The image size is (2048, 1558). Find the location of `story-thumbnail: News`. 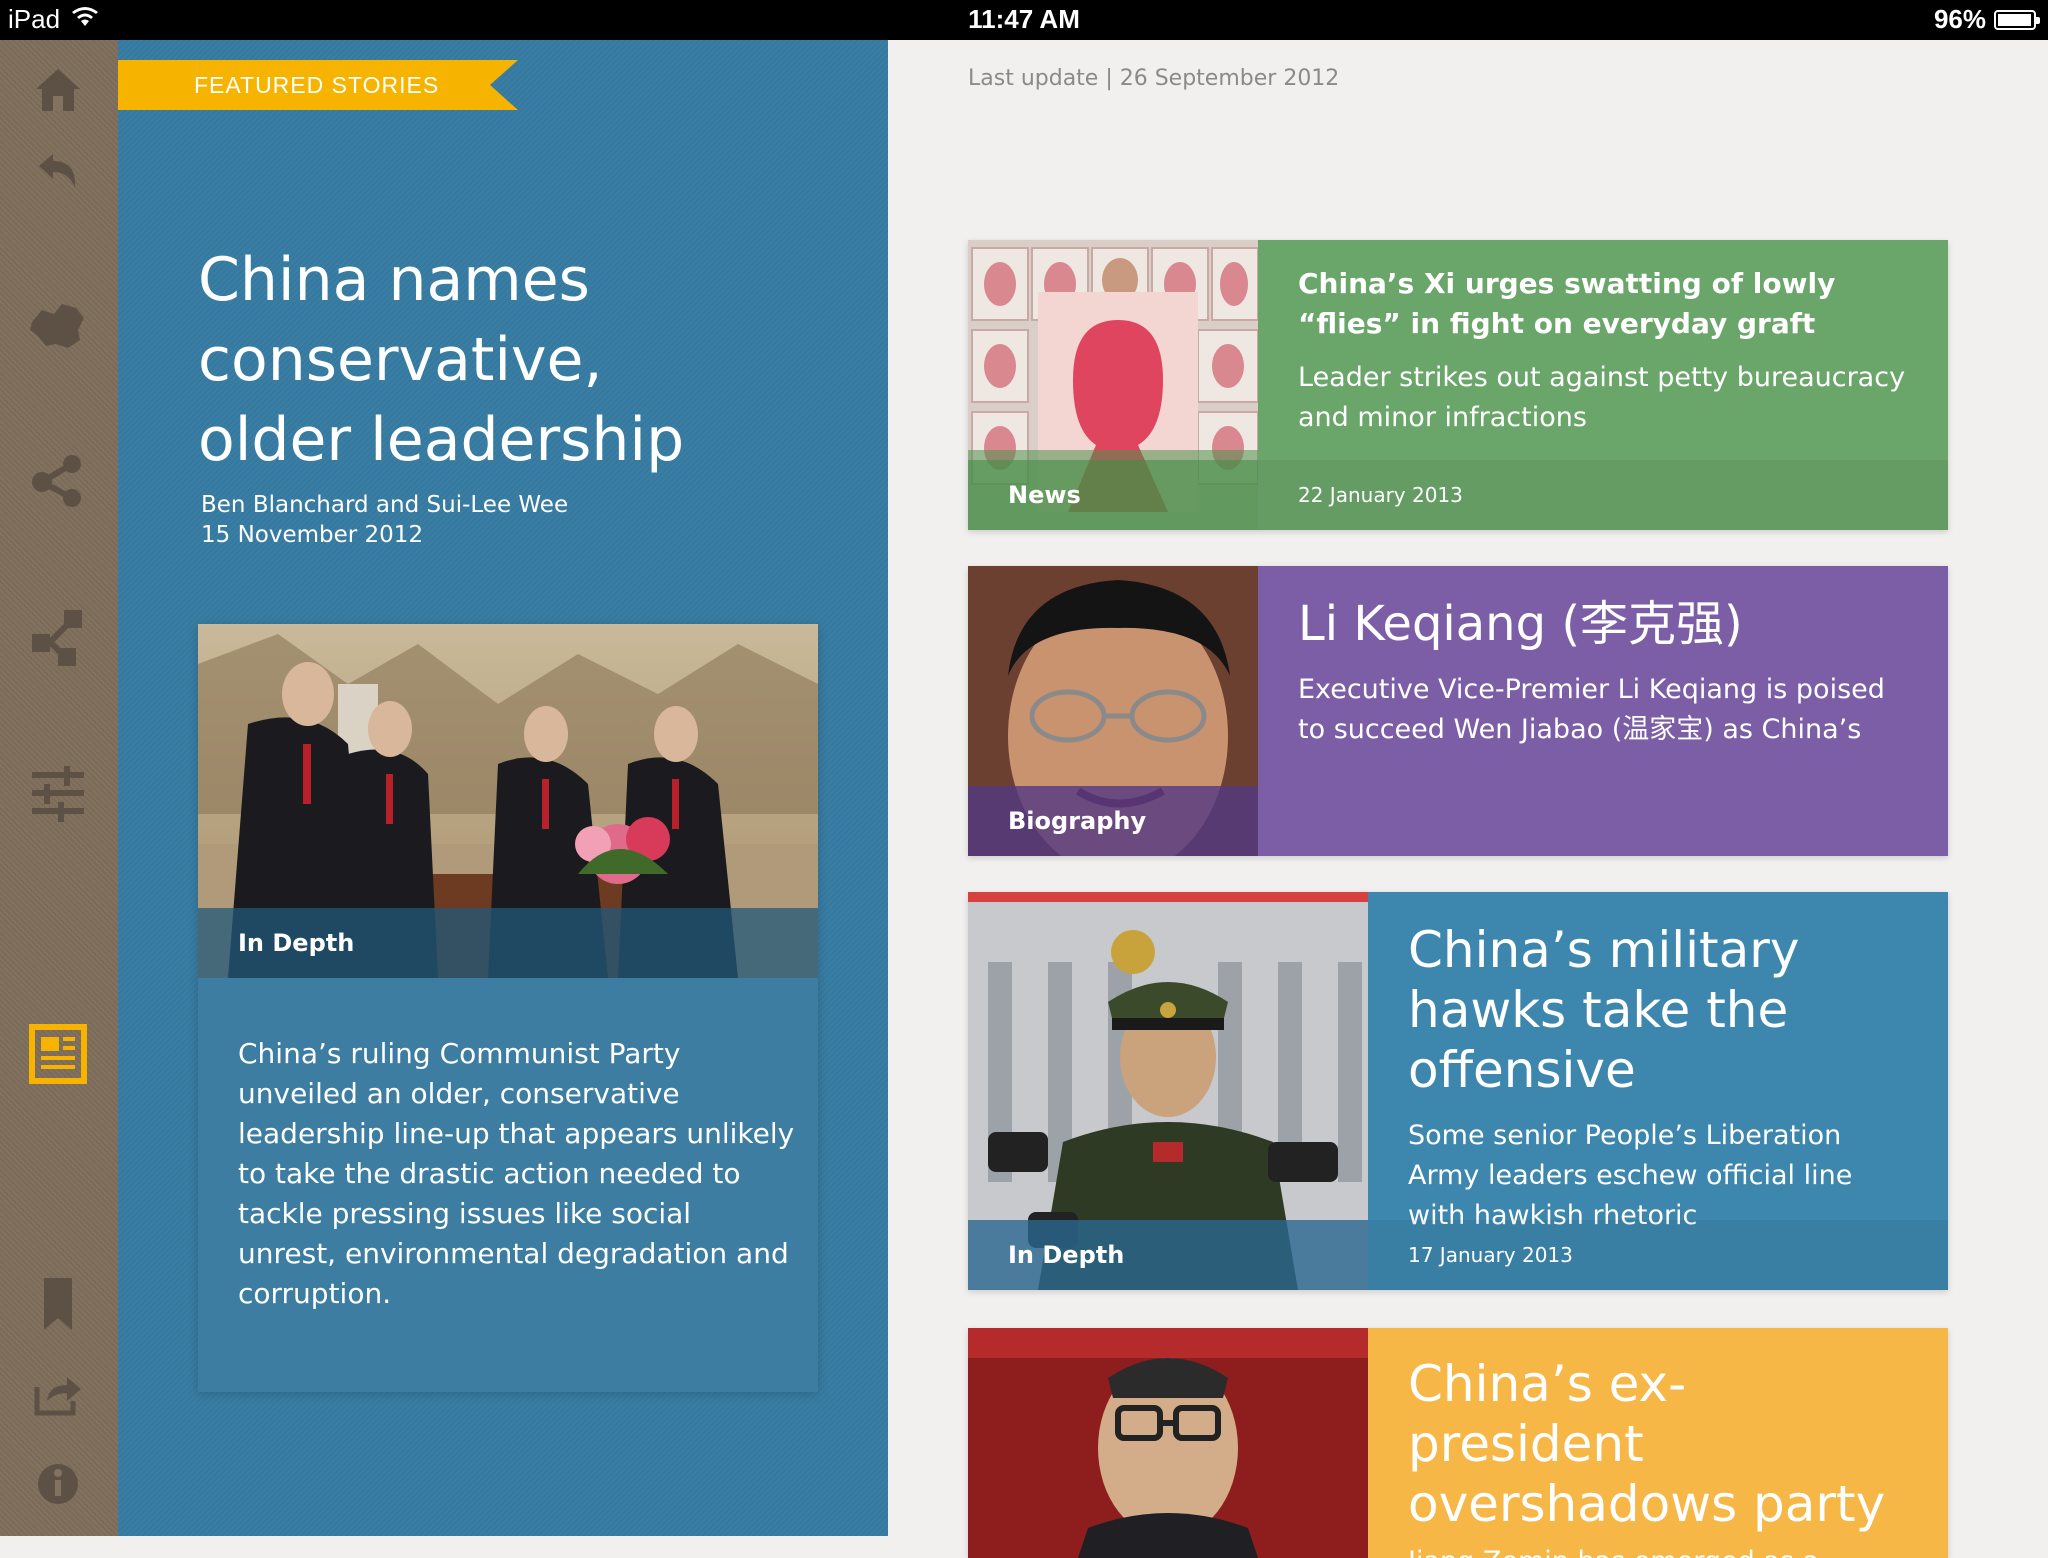

story-thumbnail: News is located at coordinates (1113, 385).